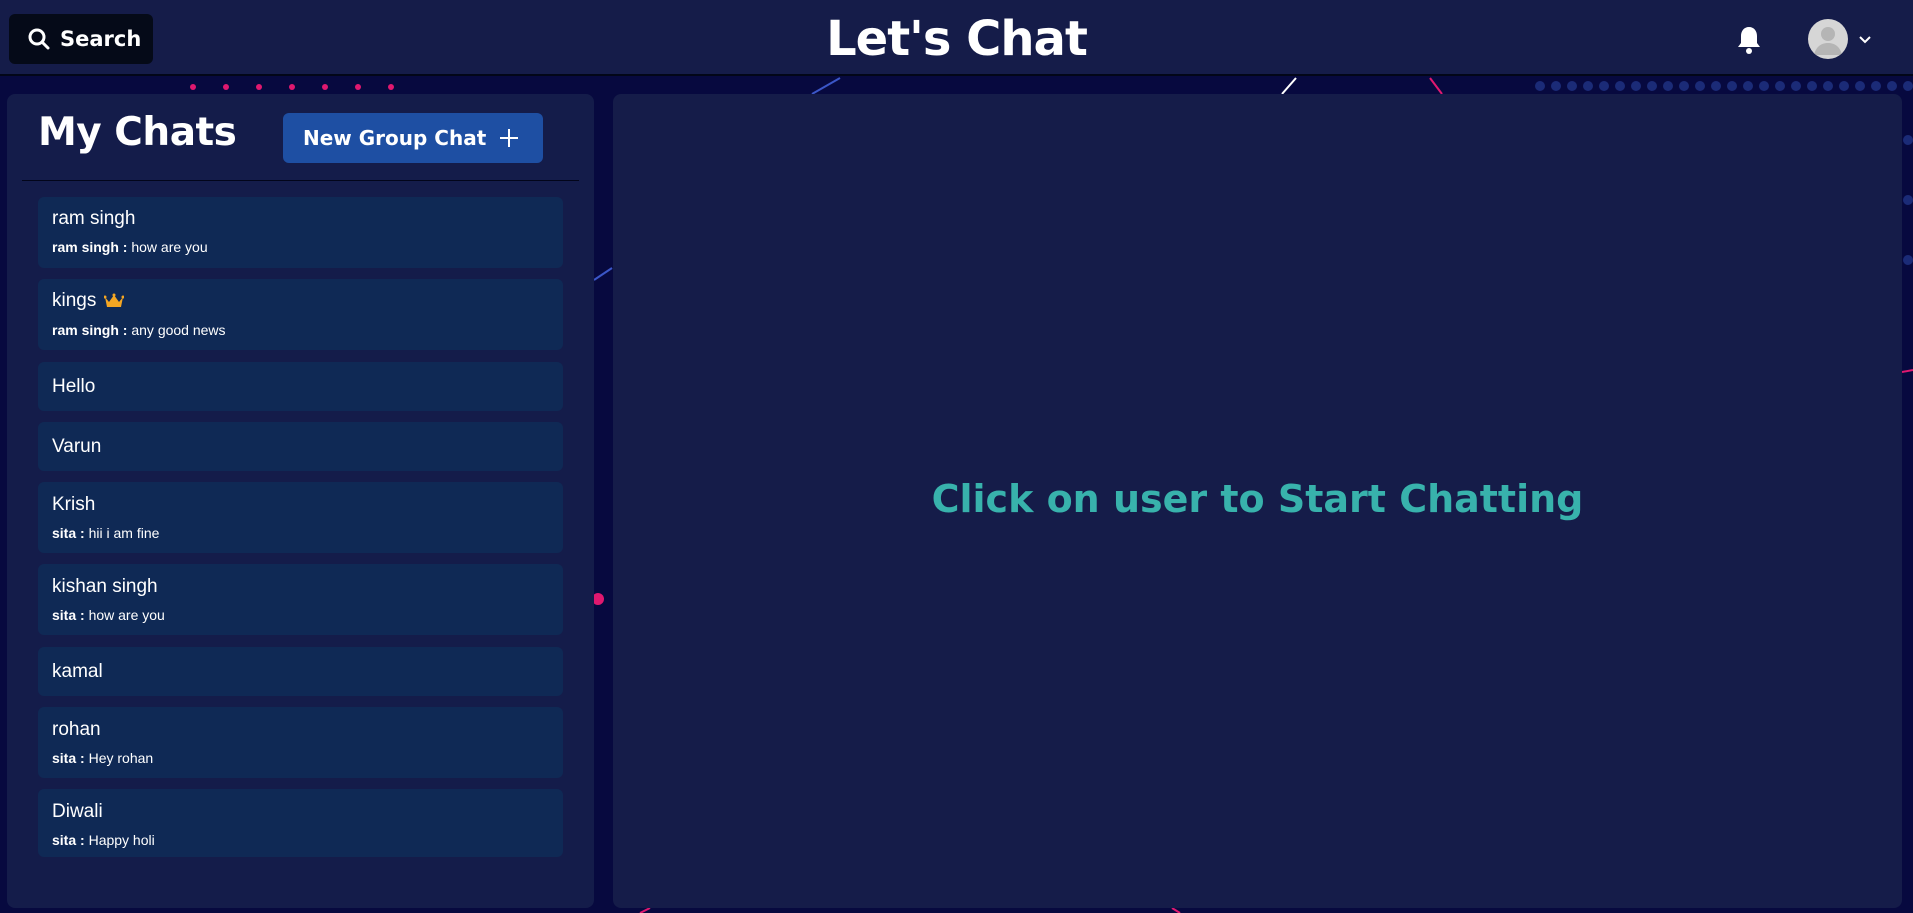 Image resolution: width=1913 pixels, height=913 pixels. Describe the element at coordinates (74, 504) in the screenshot. I see `chat-name: Krish` at that location.